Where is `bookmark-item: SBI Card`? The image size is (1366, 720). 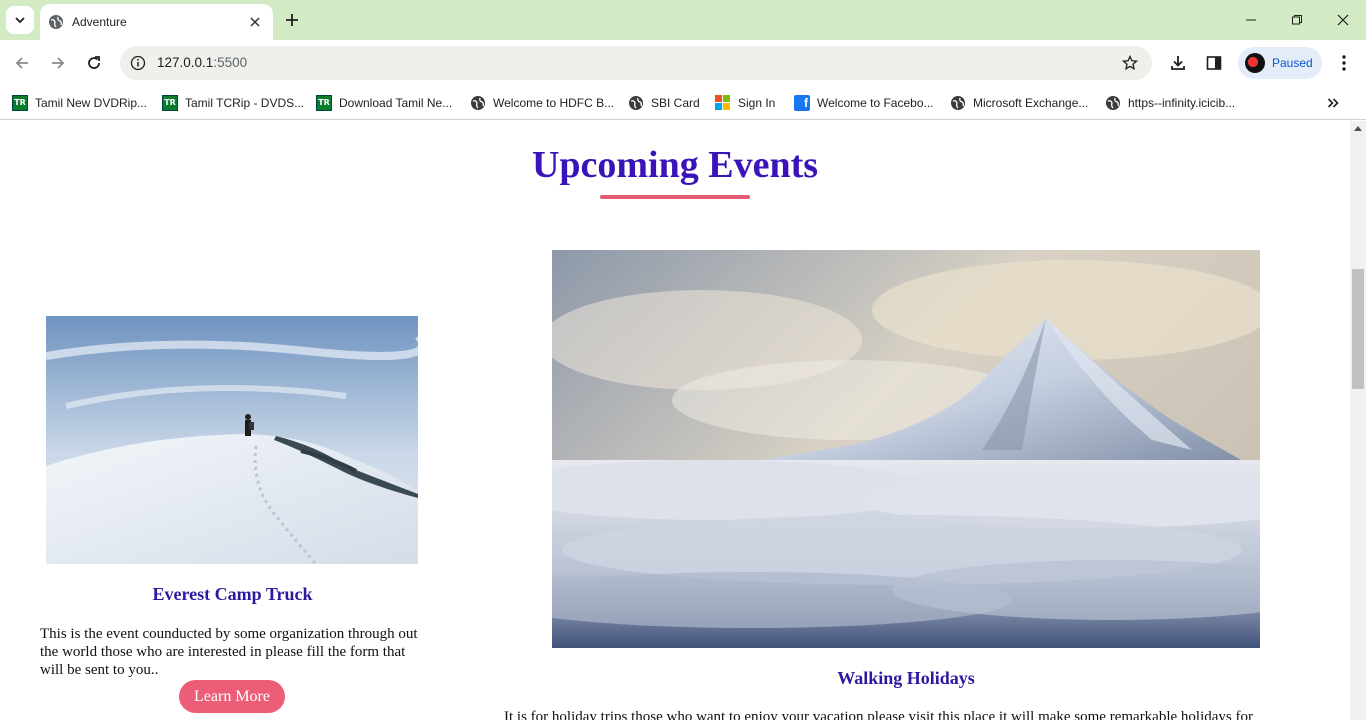
bookmark-item: SBI Card is located at coordinates (664, 103).